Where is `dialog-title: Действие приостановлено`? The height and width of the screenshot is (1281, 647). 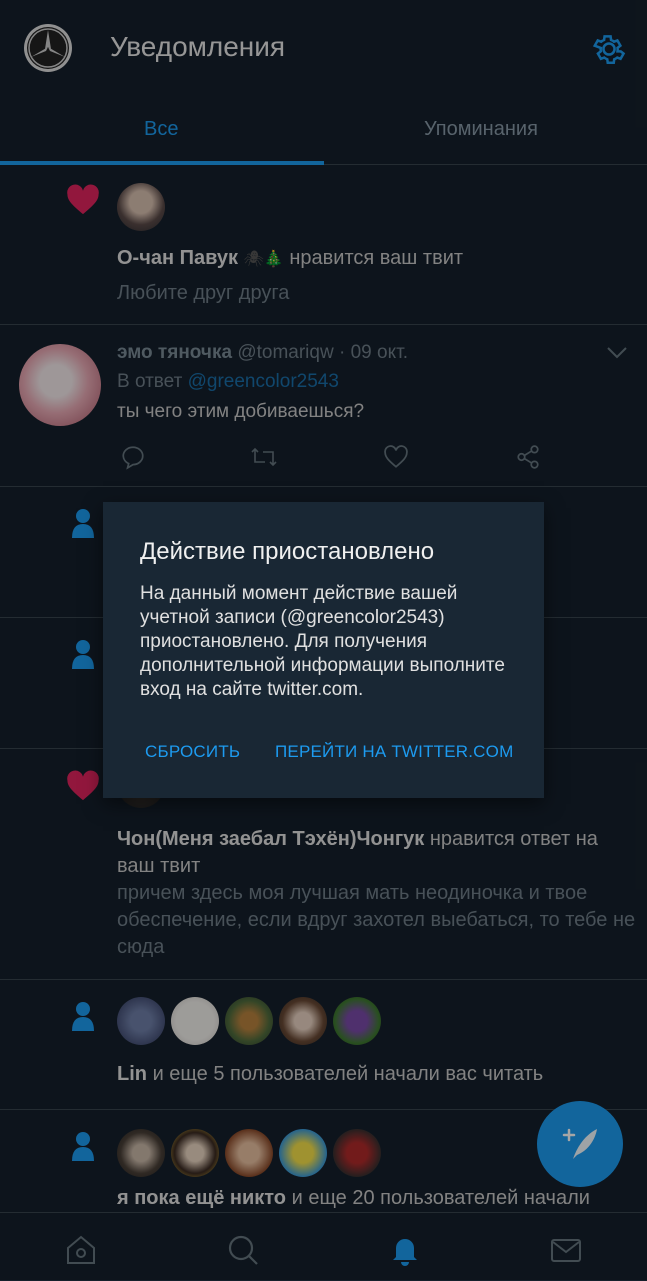
dialog-title: Действие приостановлено is located at coordinates (287, 551).